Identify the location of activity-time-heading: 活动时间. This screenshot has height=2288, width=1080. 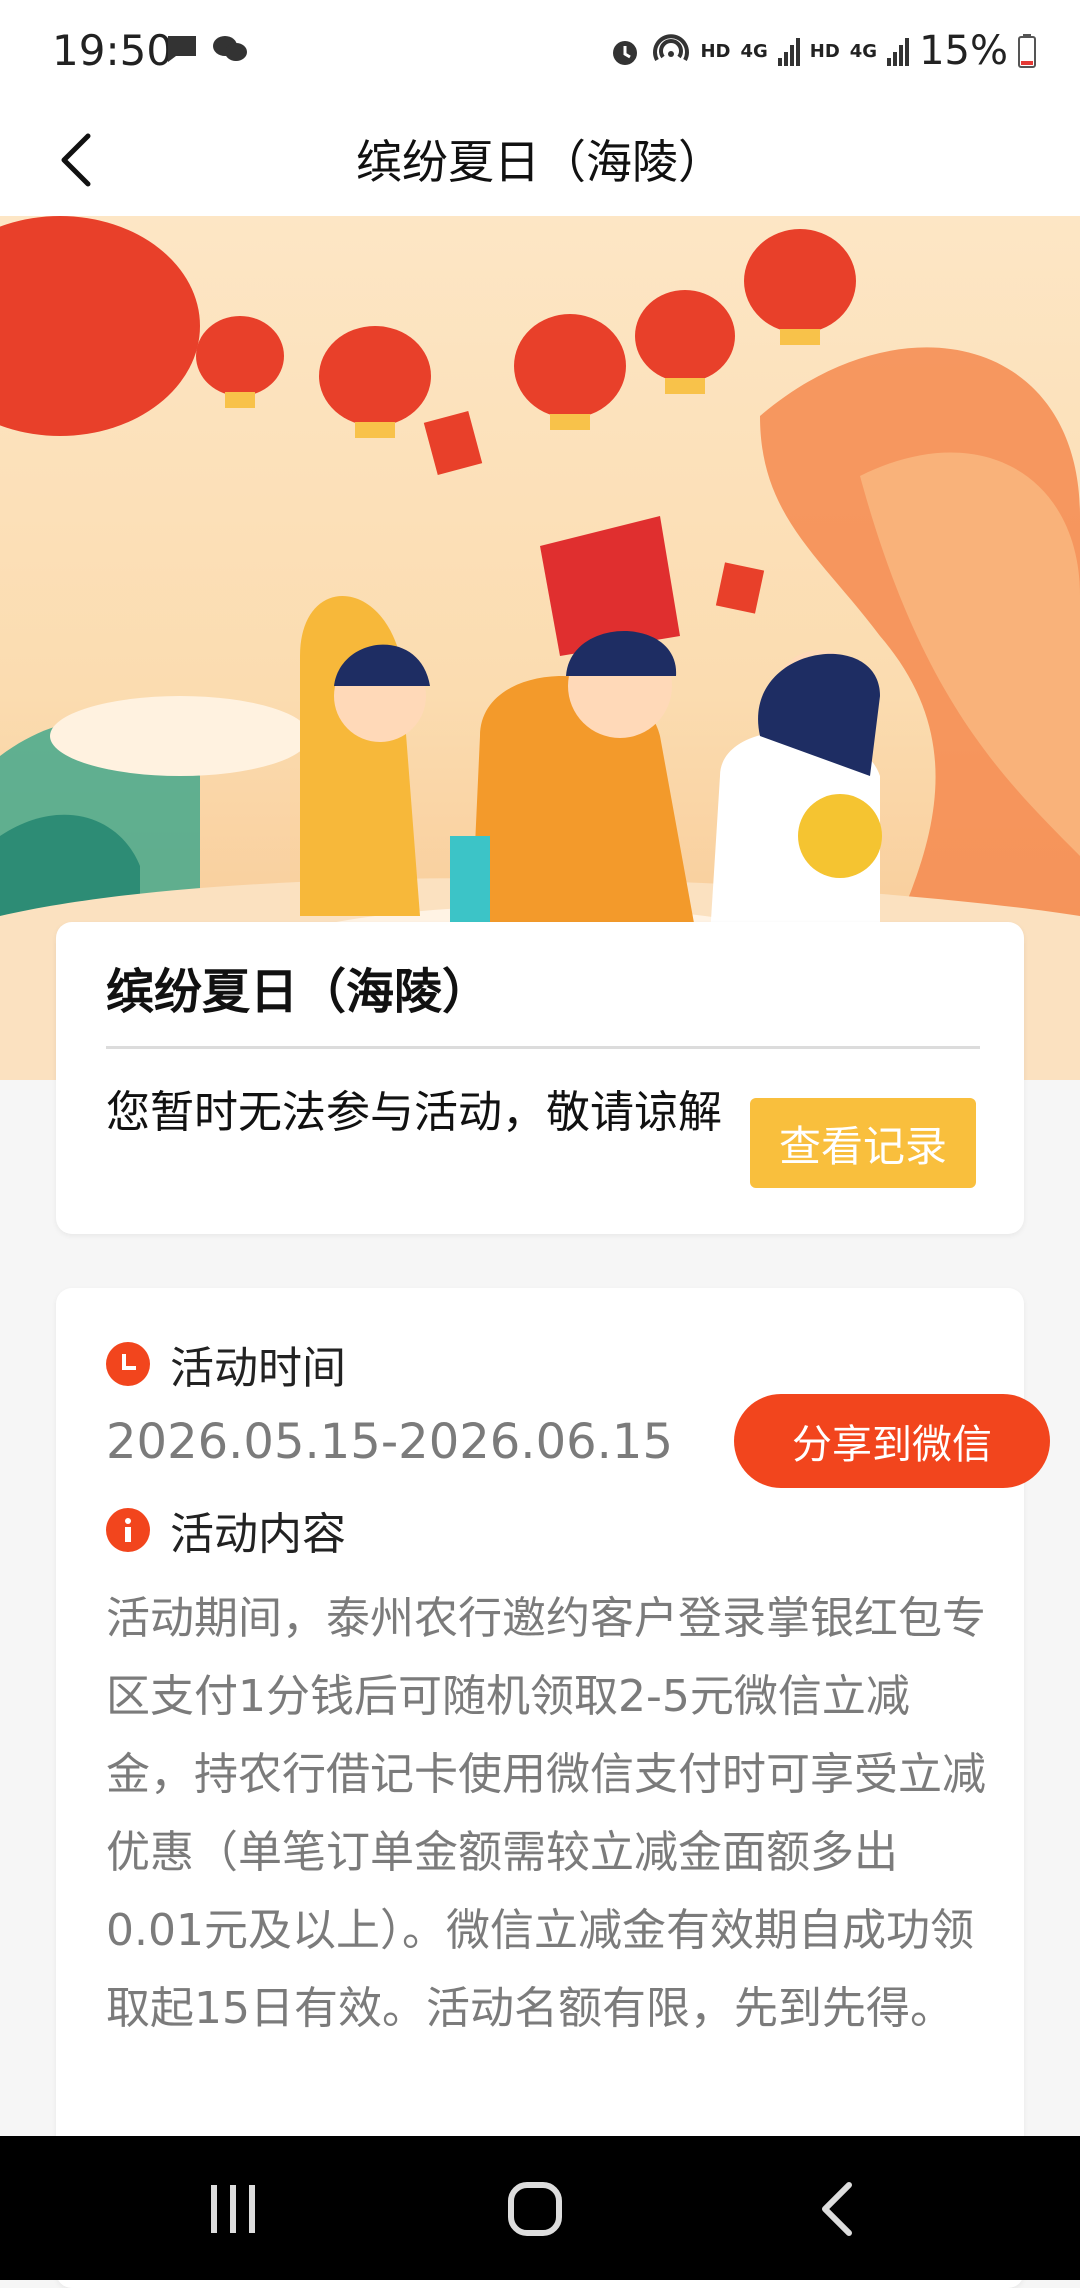
(226, 1364).